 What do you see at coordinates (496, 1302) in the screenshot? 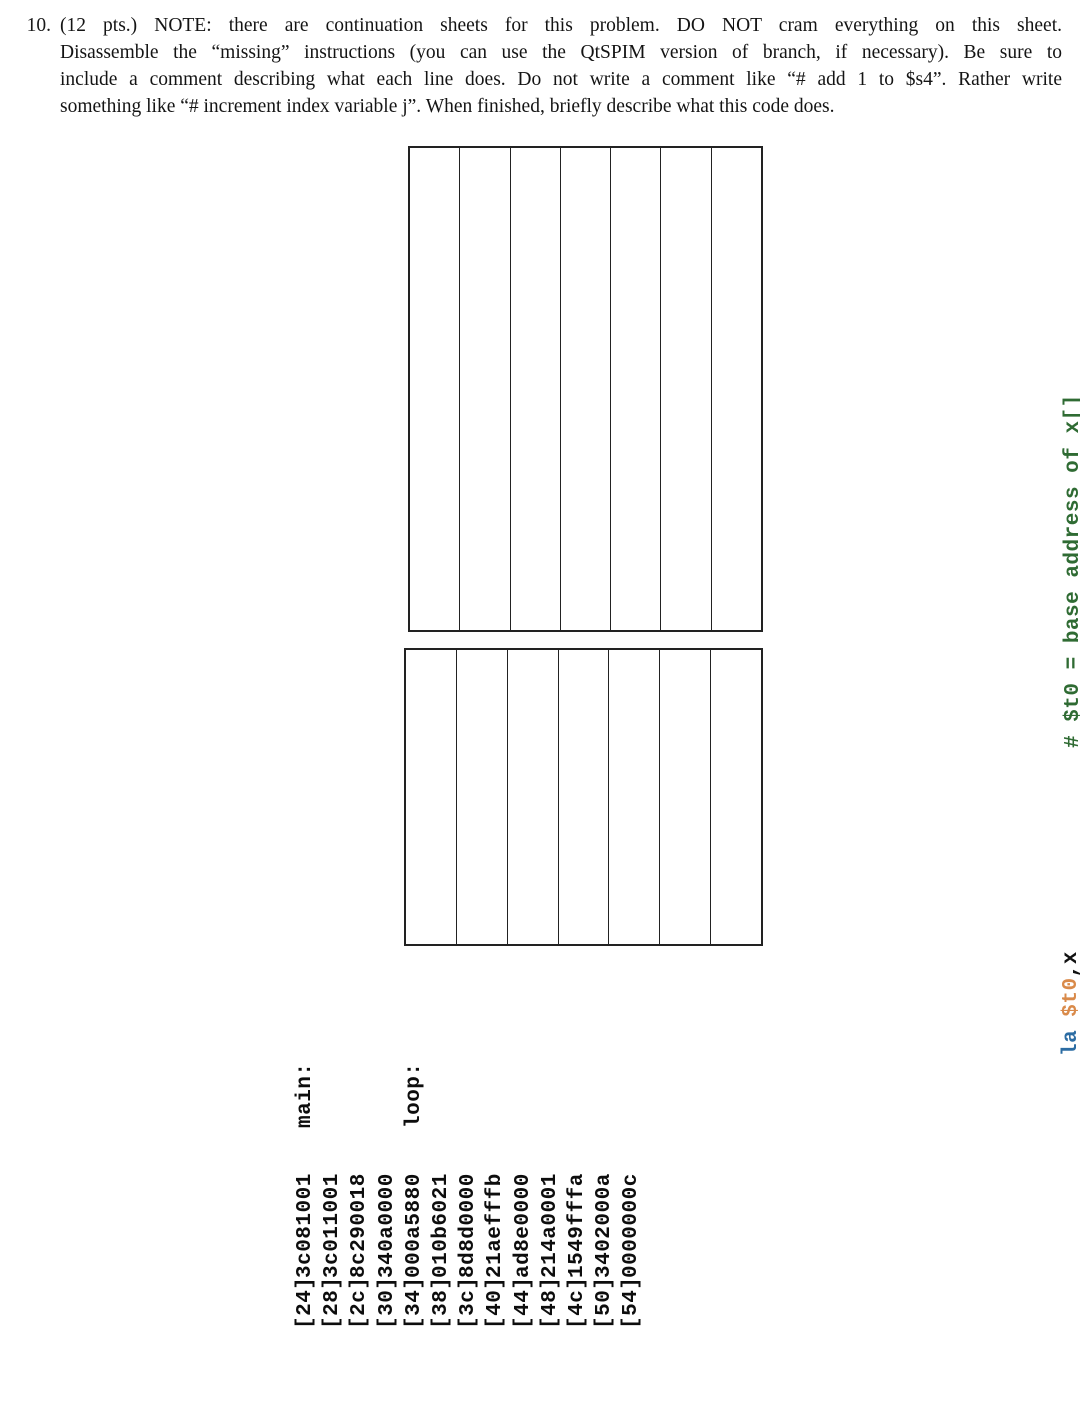
I see `listing-address: [40]` at bounding box center [496, 1302].